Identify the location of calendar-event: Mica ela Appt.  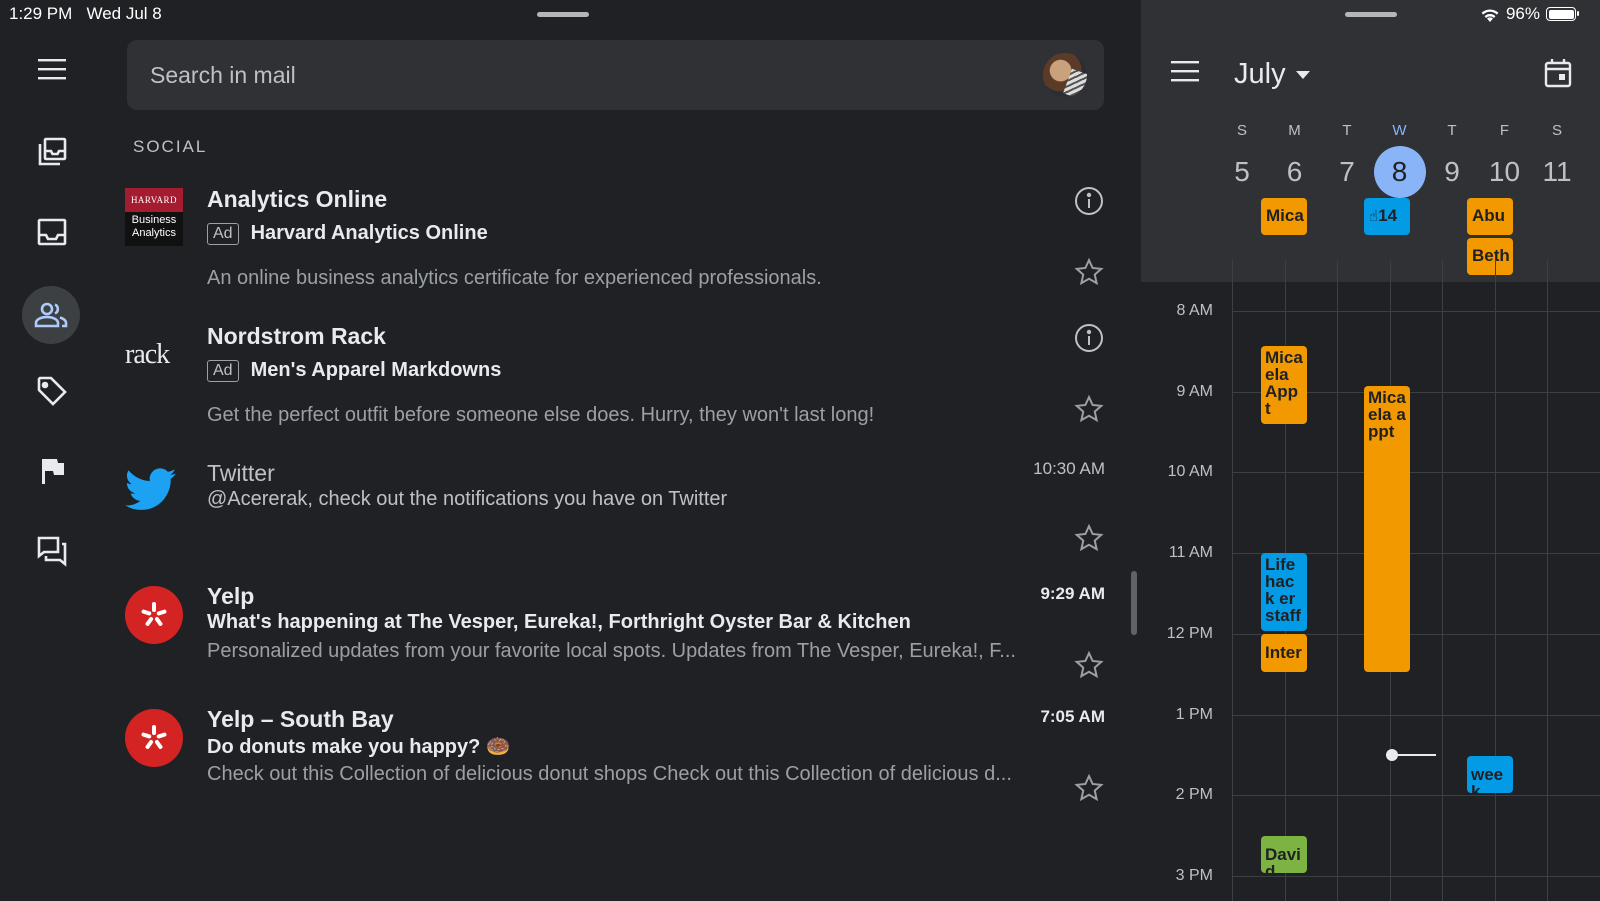
(1284, 385).